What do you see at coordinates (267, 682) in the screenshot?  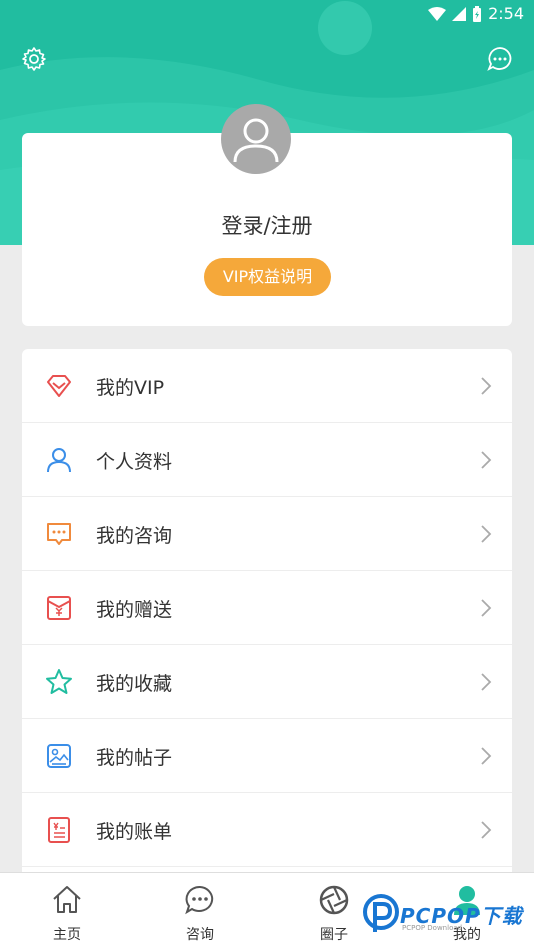 I see `menu-item-favorites: 我的收藏` at bounding box center [267, 682].